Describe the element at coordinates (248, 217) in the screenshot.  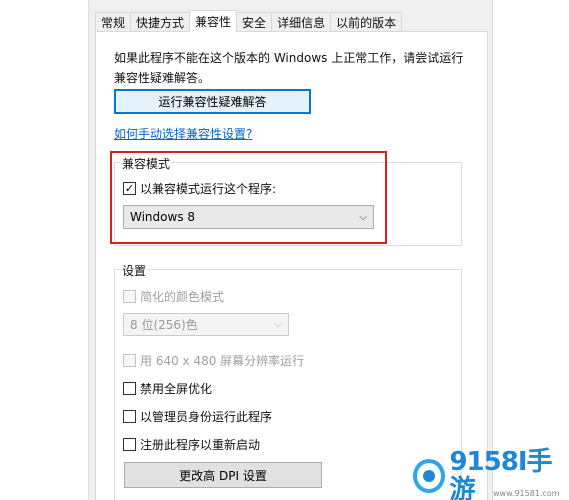
I see `os-version-select: Windows 8 ⌵` at that location.